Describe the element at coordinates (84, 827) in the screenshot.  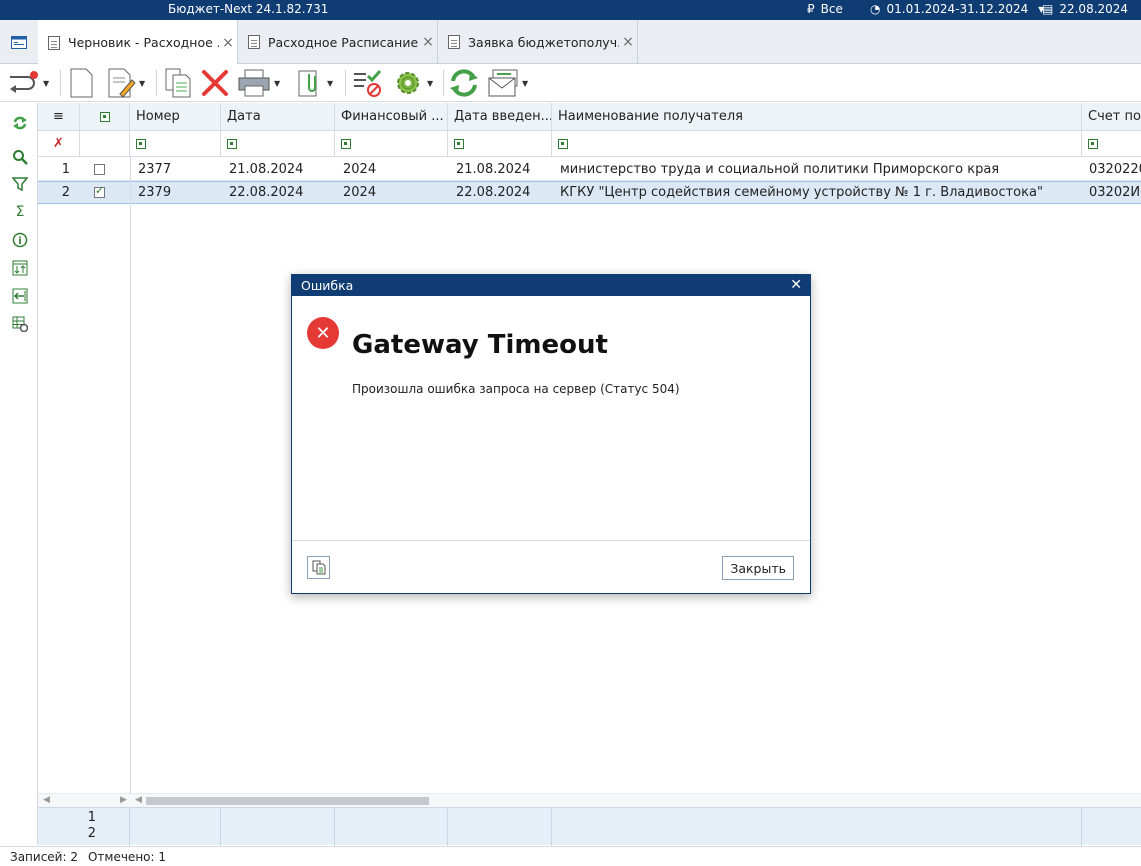
I see `totals-cell: 1 2` at that location.